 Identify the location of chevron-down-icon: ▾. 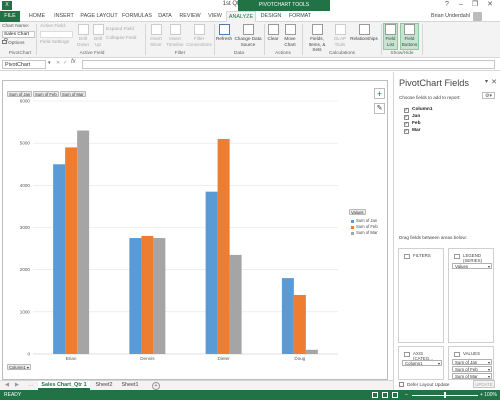
(438, 363).